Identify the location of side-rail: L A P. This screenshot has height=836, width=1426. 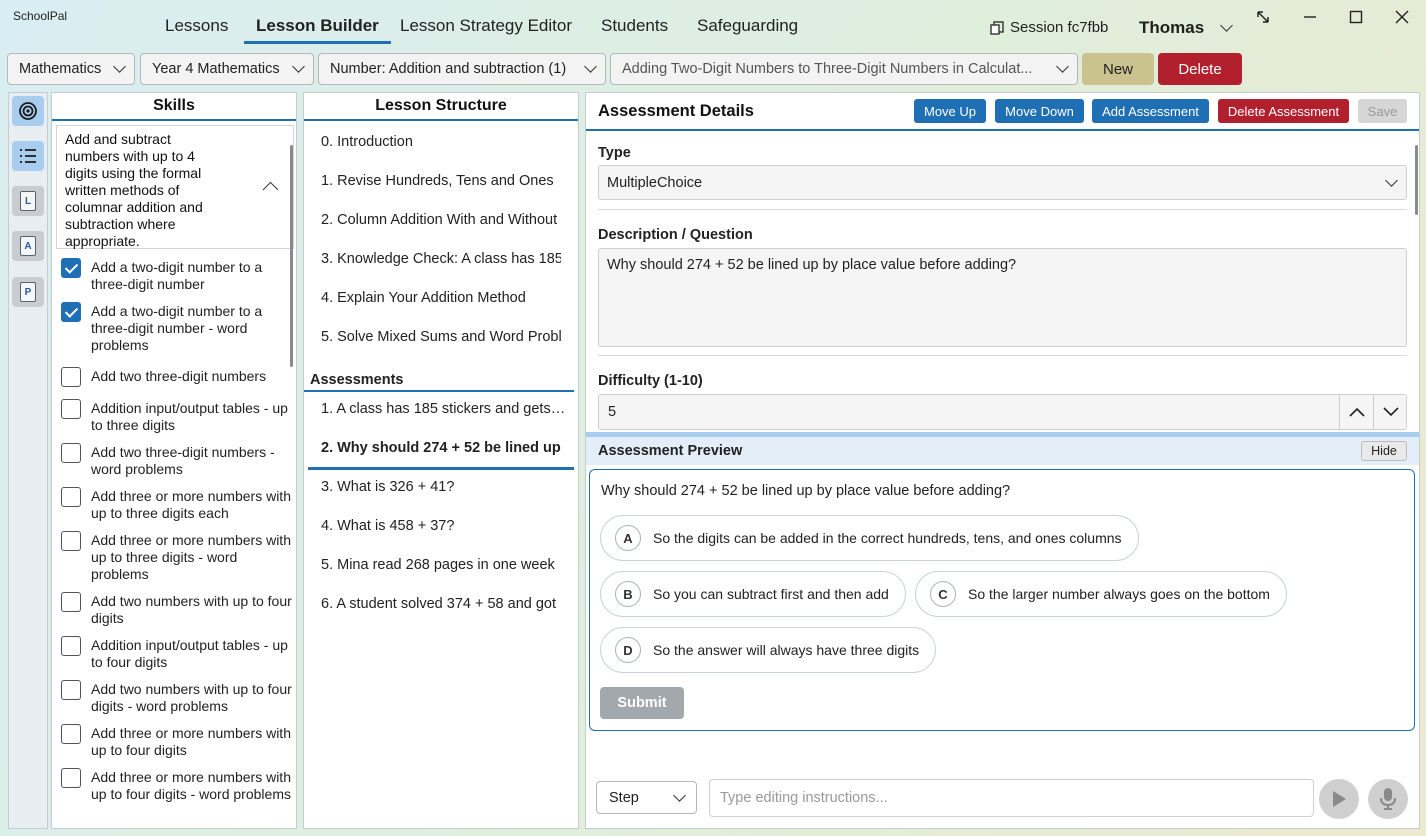
(28, 460).